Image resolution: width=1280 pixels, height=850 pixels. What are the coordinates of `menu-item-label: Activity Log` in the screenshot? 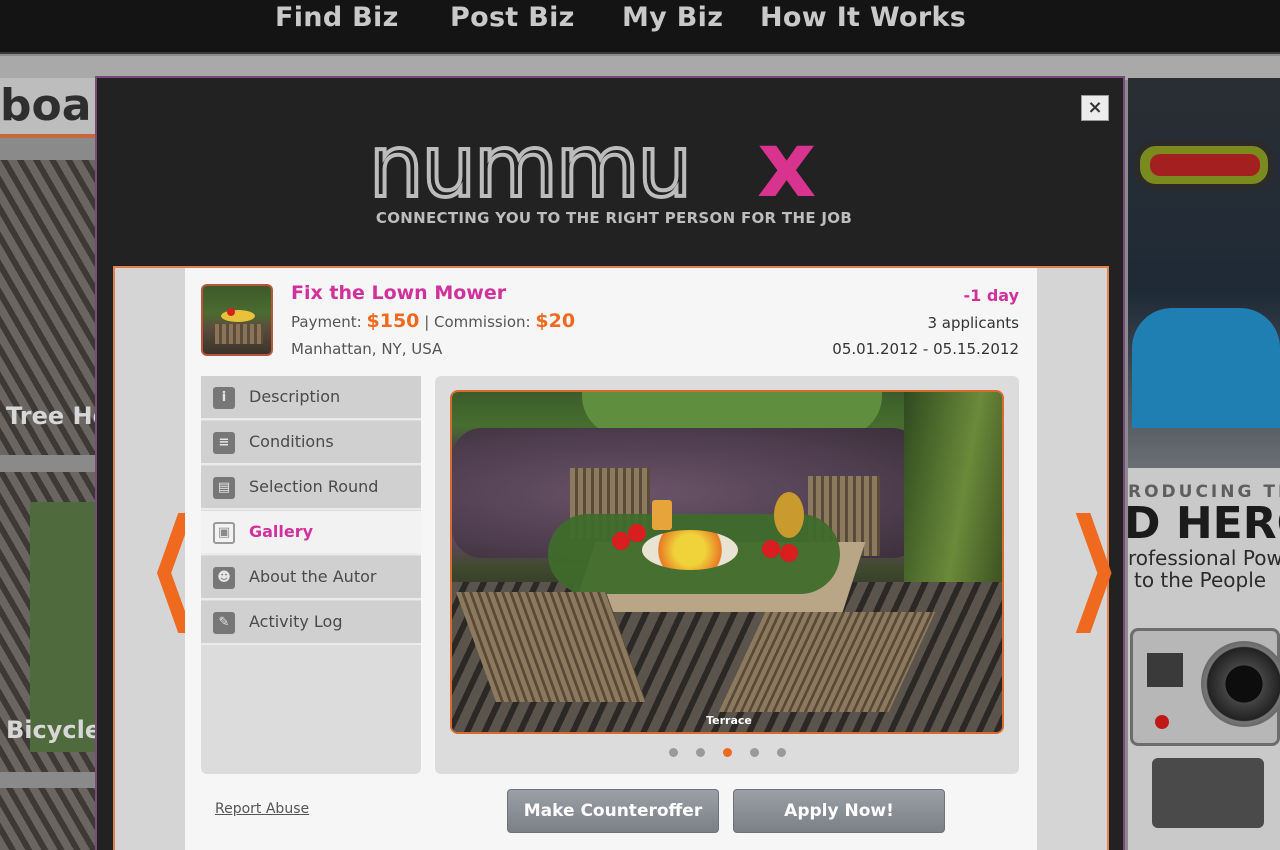 It's located at (296, 621).